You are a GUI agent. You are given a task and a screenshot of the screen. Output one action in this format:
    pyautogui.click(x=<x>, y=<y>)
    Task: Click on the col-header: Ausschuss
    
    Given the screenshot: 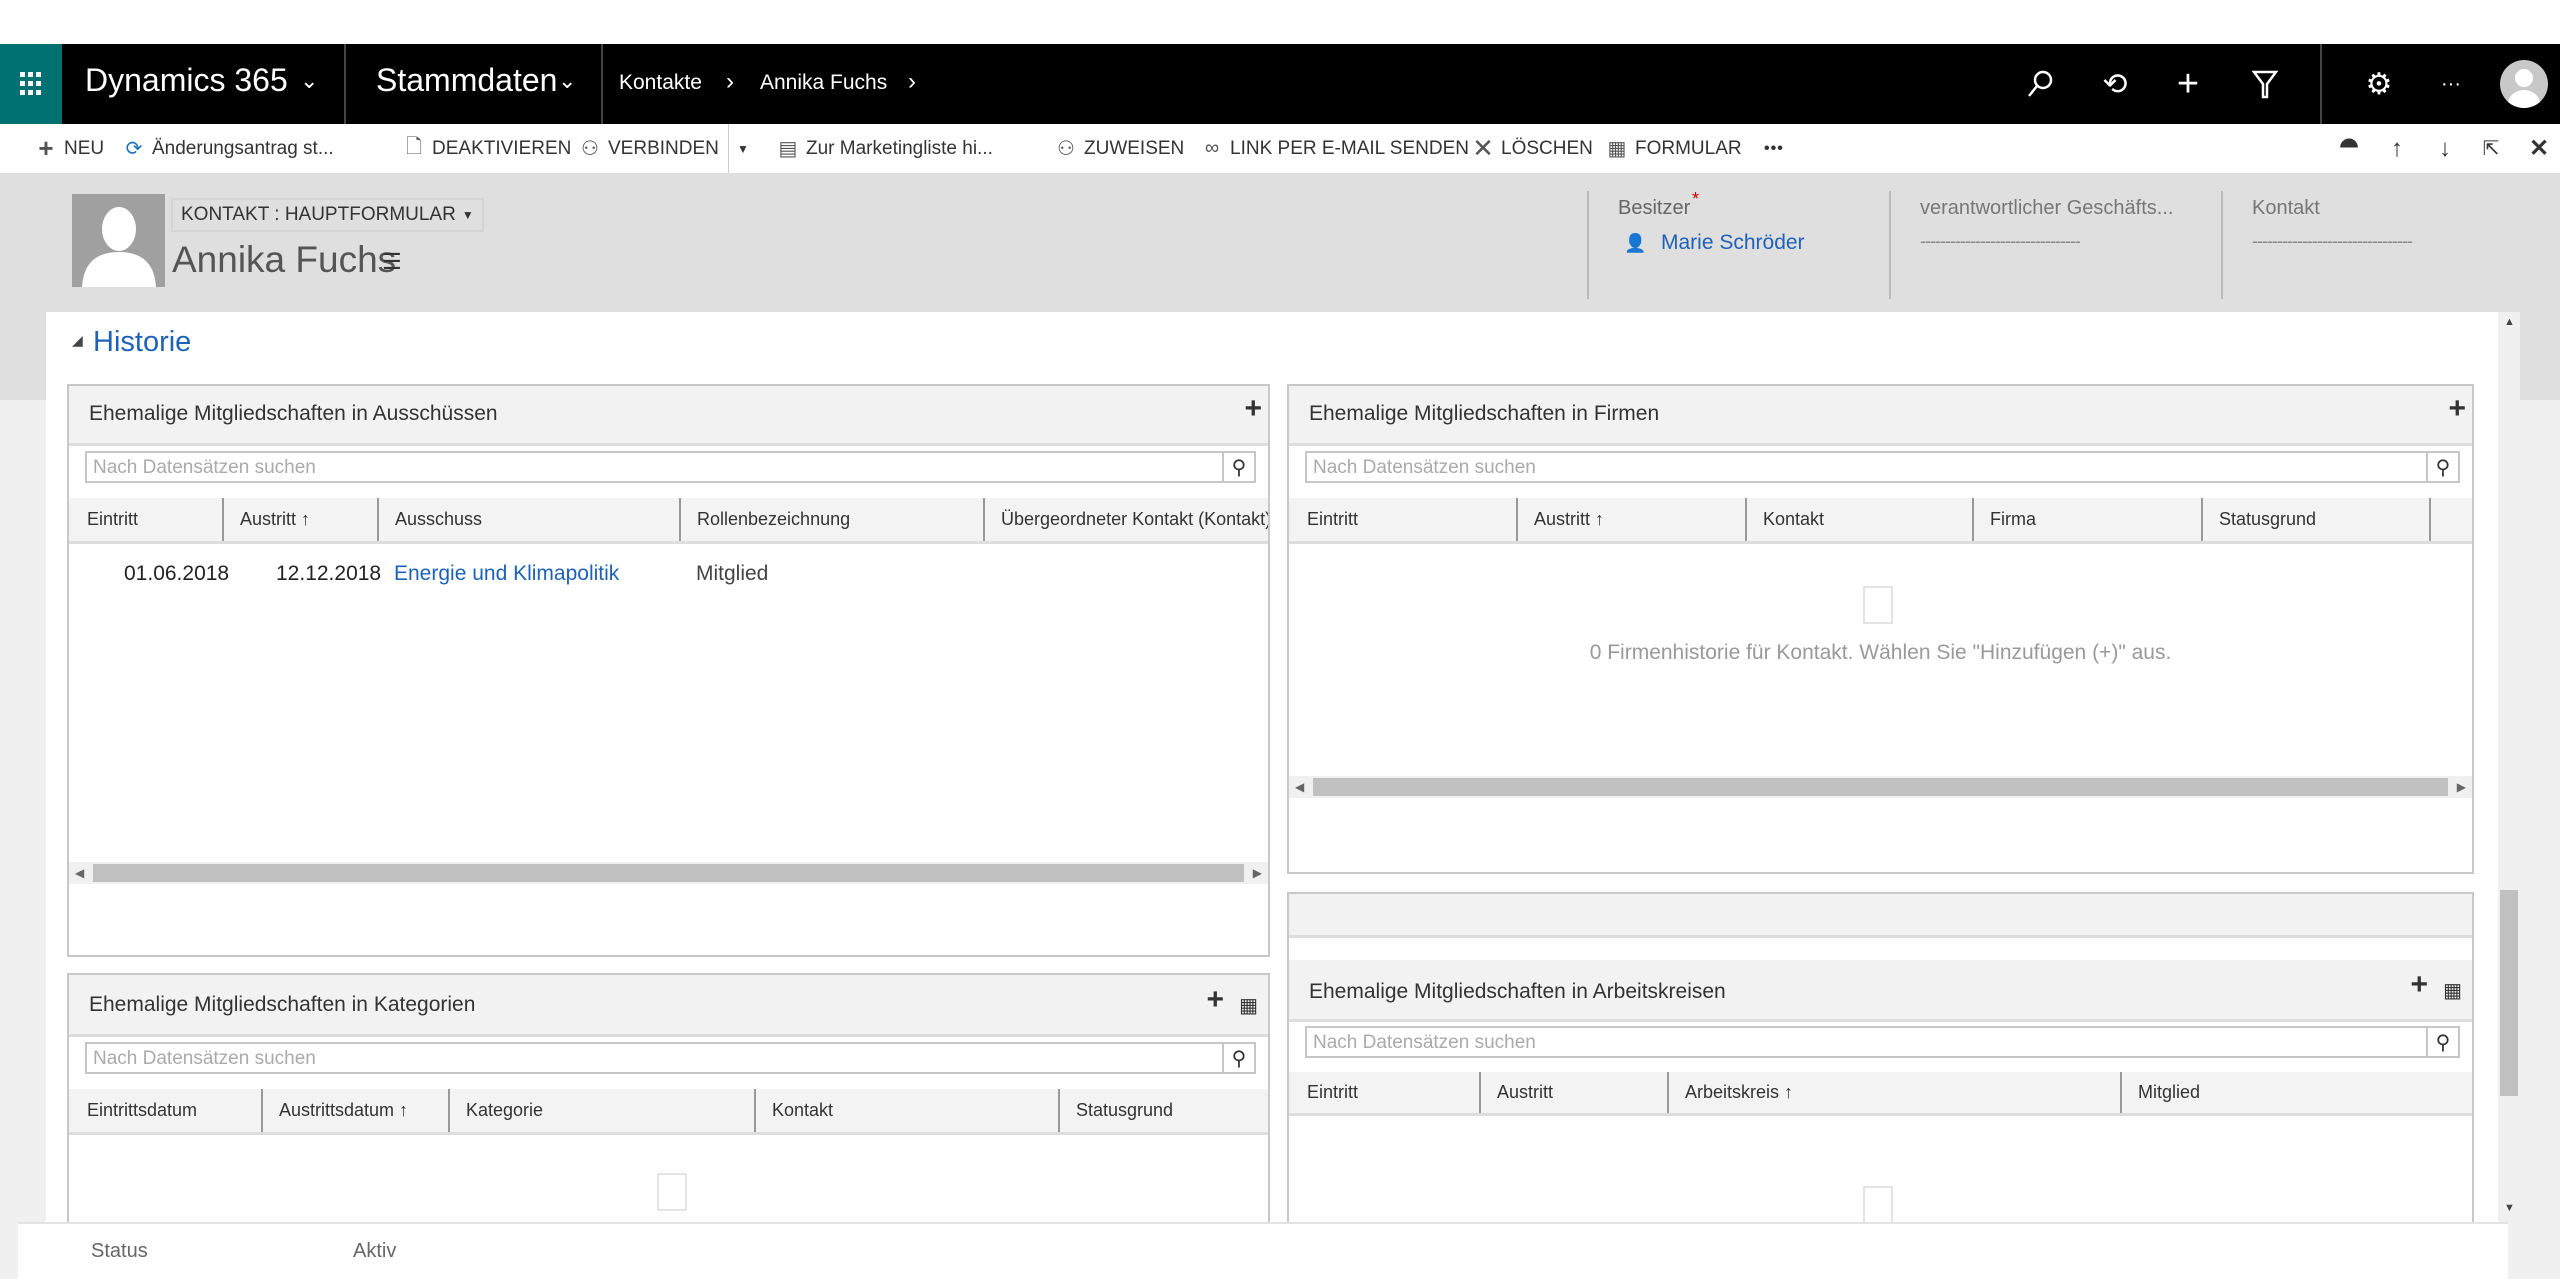 What is the action you would take?
    pyautogui.click(x=429, y=519)
    